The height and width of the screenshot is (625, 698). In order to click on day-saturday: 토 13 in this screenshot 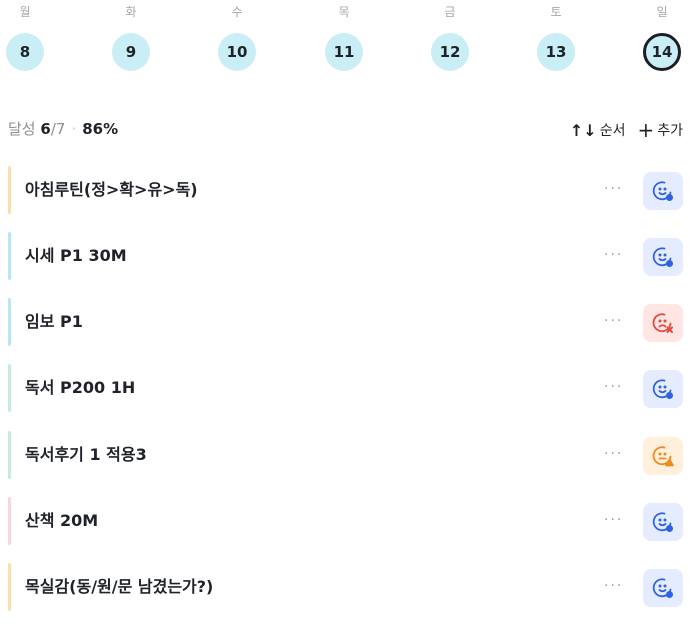, I will do `click(556, 35)`.